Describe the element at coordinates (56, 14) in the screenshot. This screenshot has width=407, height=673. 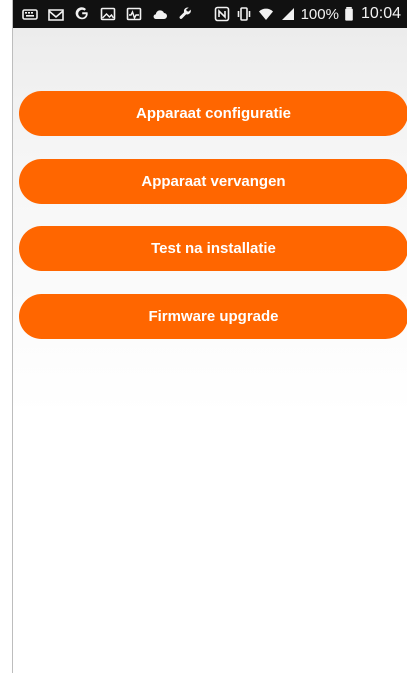
I see `gmail-icon` at that location.